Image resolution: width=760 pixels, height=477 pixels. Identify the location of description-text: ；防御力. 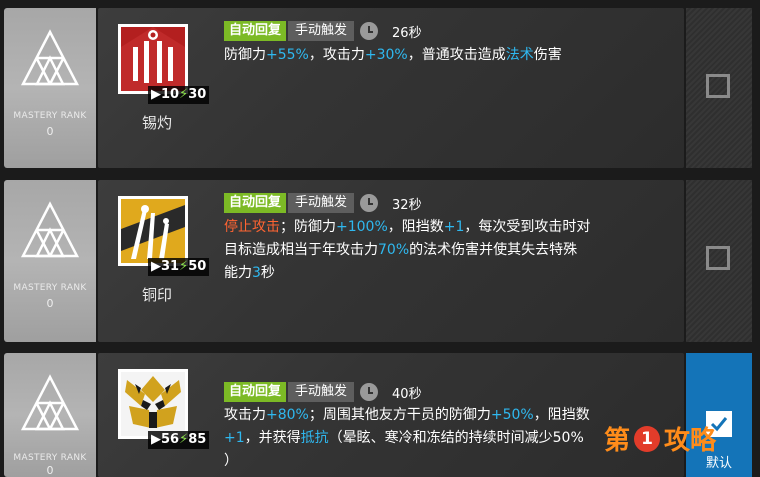
(308, 227).